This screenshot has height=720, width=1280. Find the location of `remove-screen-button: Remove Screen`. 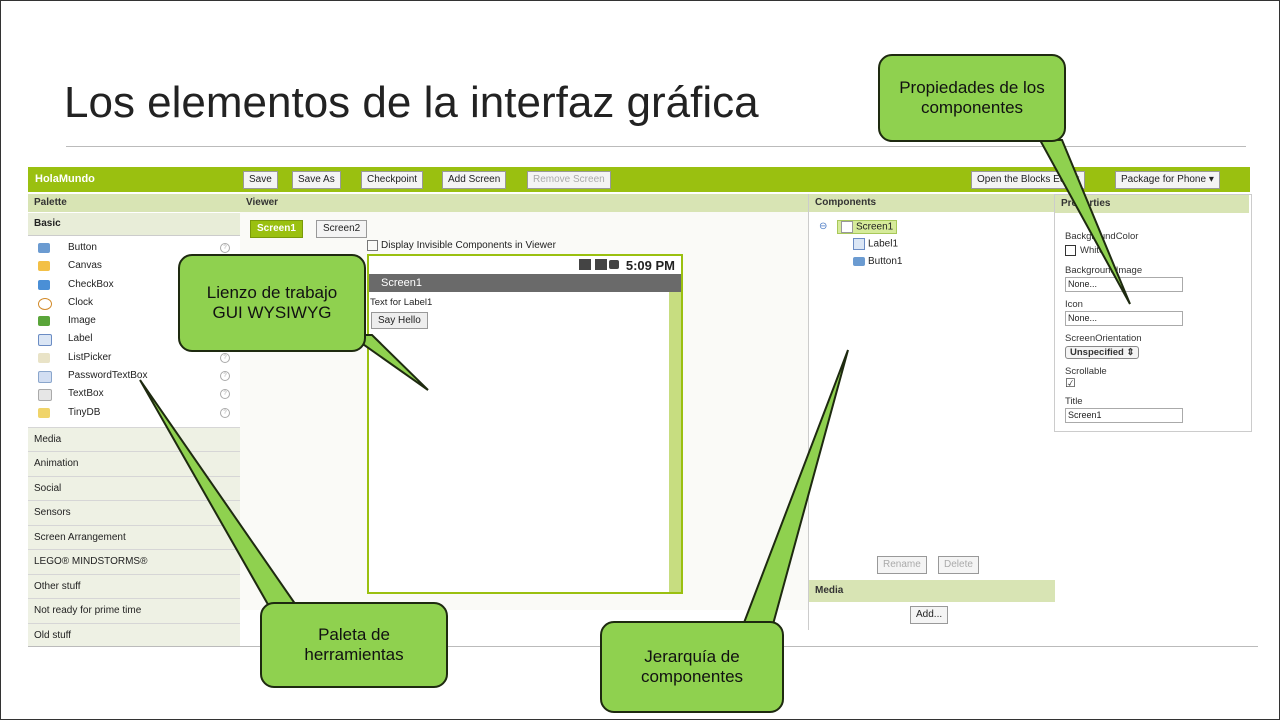

remove-screen-button: Remove Screen is located at coordinates (569, 180).